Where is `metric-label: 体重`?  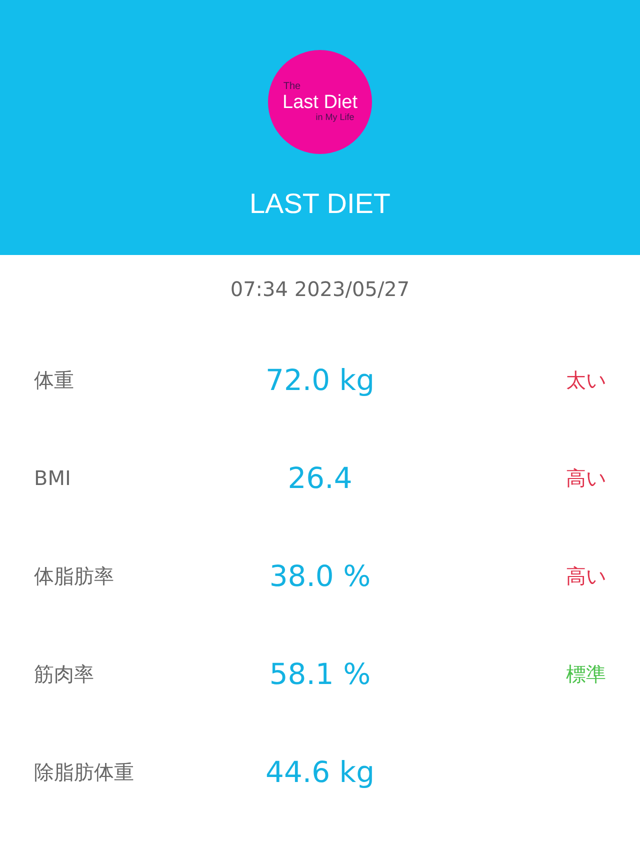
metric-label: 体重 is located at coordinates (54, 380).